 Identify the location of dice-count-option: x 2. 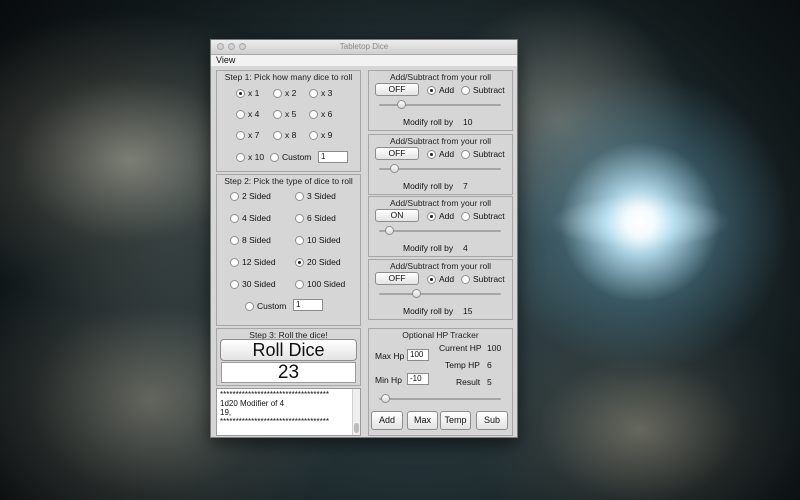
(284, 93).